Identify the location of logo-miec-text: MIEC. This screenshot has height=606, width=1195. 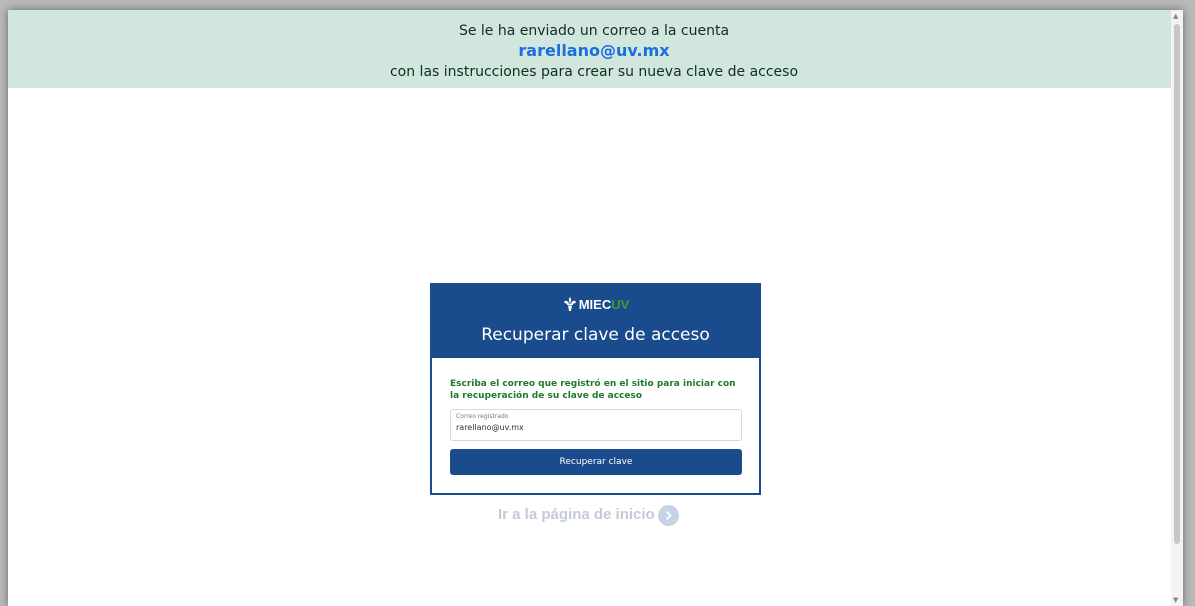
(595, 304).